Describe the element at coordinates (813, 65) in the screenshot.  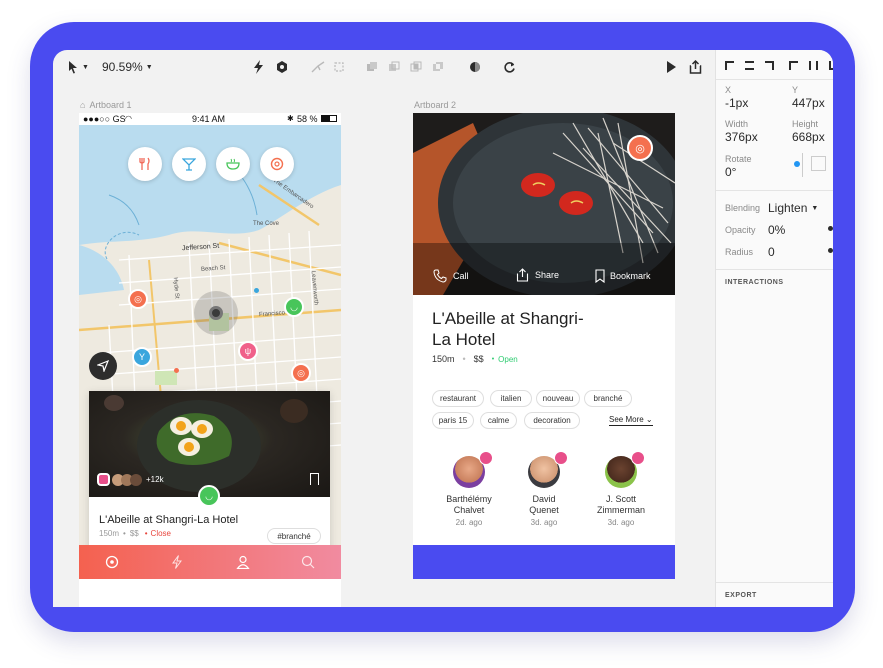
I see `align-middle-icon` at that location.